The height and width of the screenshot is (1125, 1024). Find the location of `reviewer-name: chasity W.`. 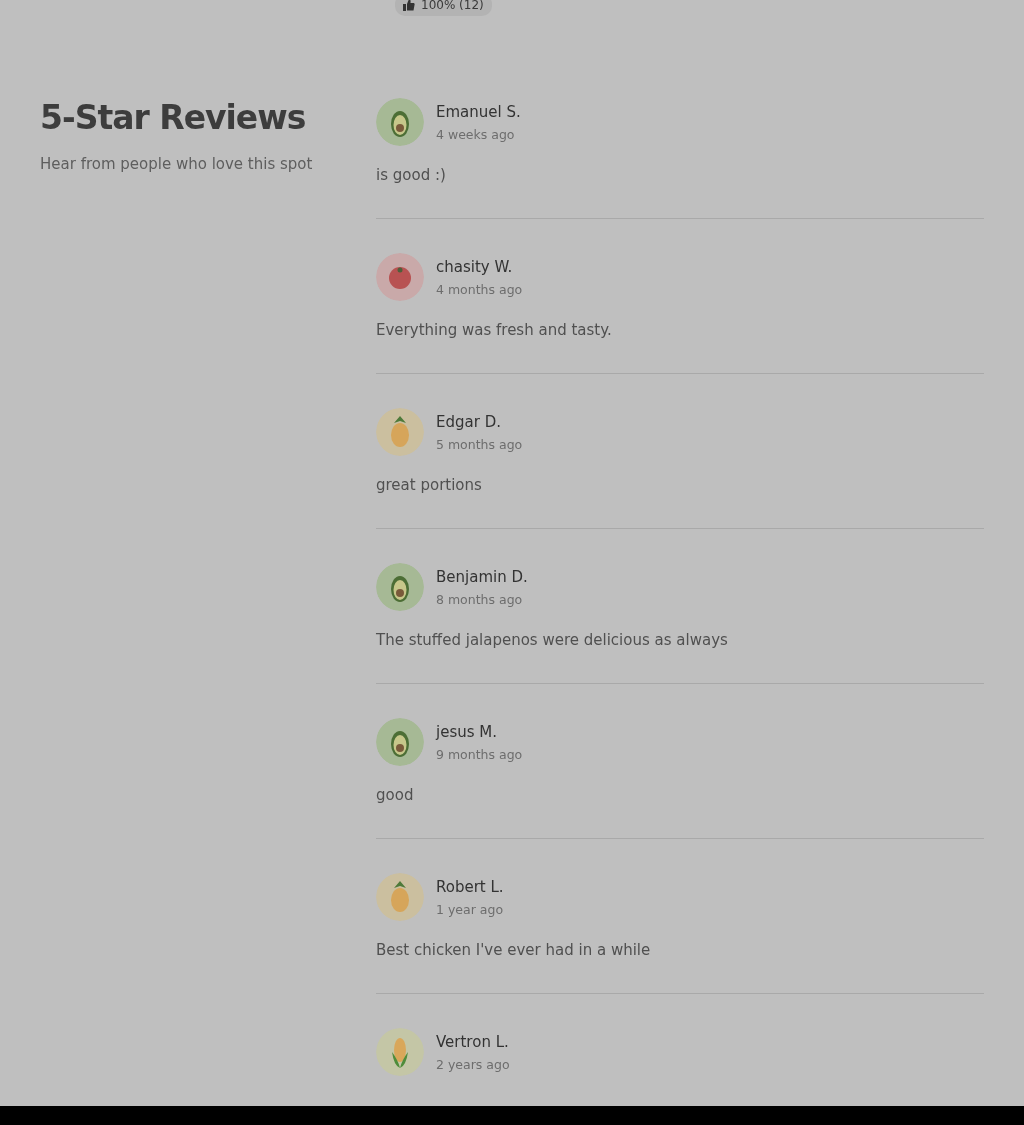

reviewer-name: chasity W. is located at coordinates (475, 266).